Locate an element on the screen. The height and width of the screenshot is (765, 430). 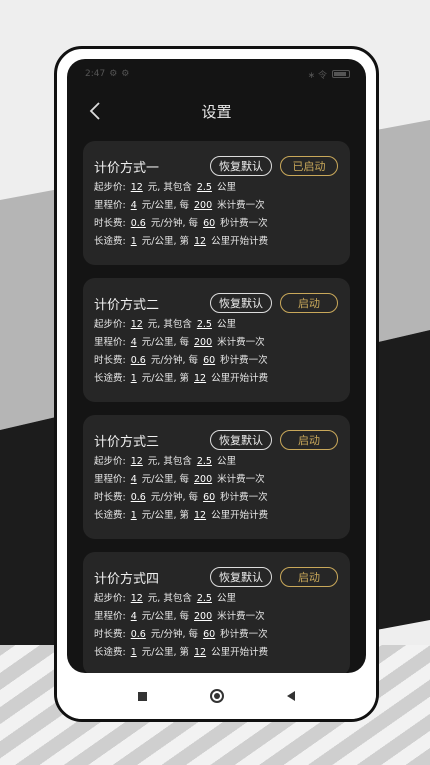
page-title: 设置 is located at coordinates (216, 111).